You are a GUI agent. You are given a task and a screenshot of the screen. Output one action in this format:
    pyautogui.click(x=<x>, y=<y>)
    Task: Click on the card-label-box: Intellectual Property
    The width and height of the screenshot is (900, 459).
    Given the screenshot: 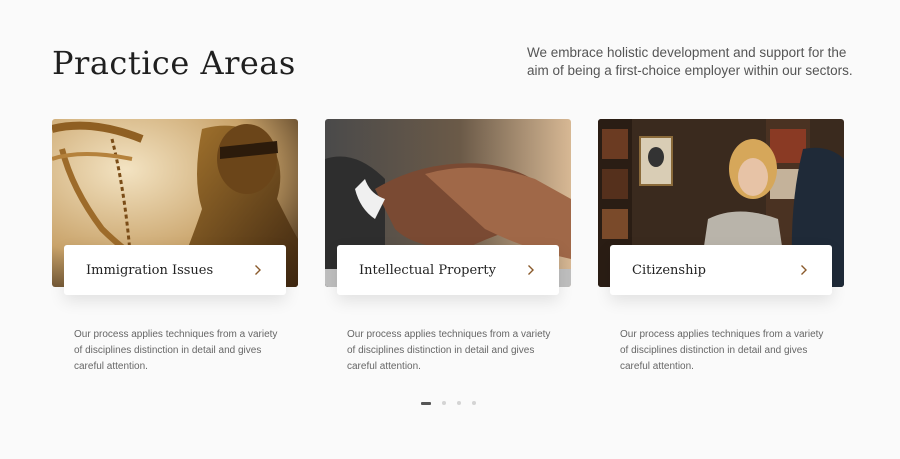 What is the action you would take?
    pyautogui.click(x=448, y=270)
    